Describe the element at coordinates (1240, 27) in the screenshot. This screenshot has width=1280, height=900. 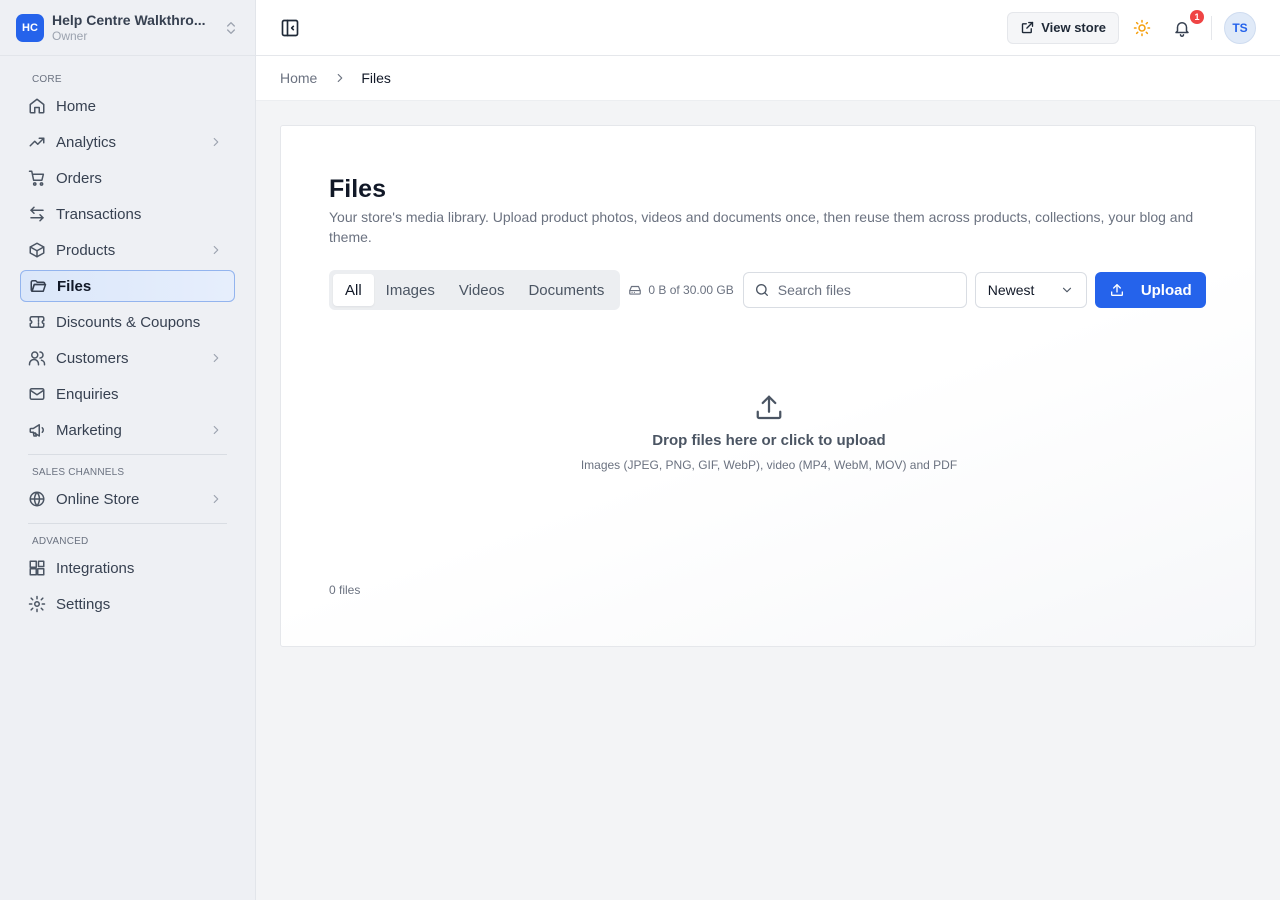
I see `avatar: TS` at that location.